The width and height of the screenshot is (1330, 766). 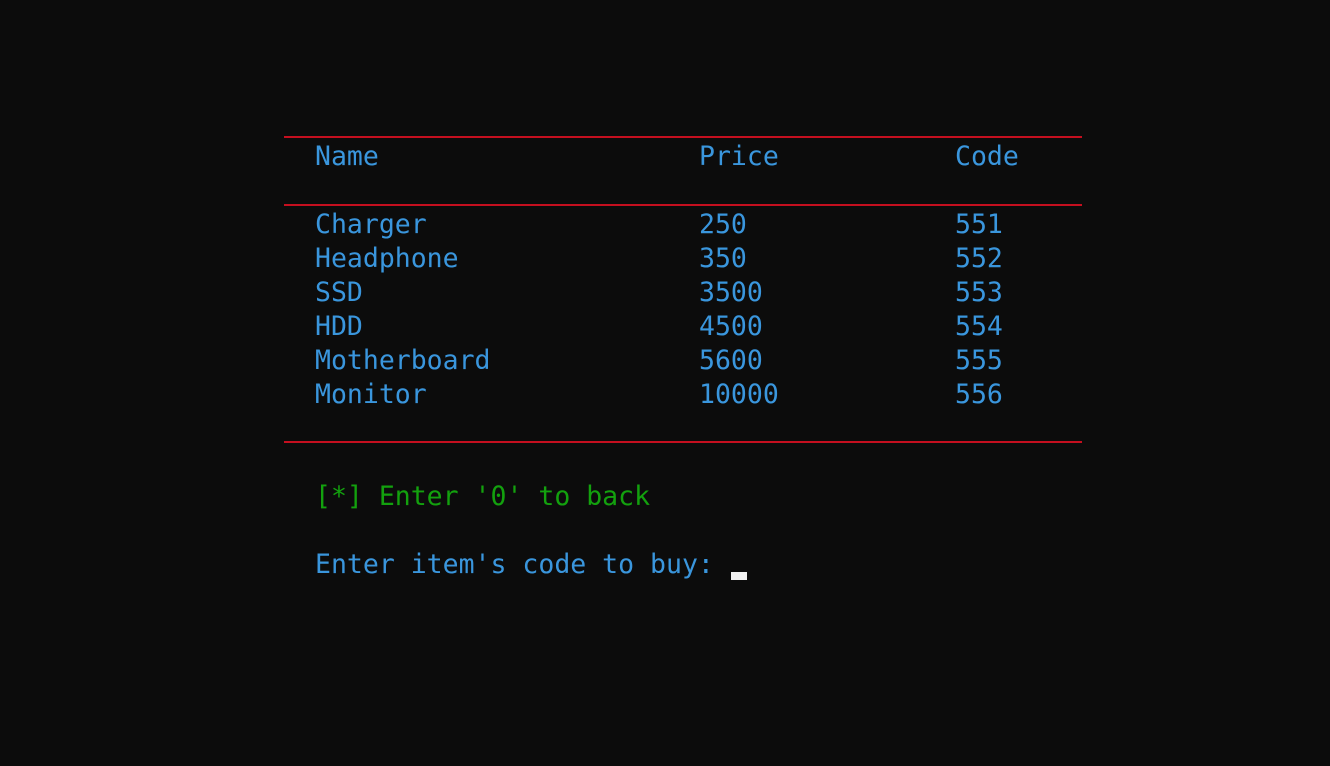 I want to click on header-code: Code, so click(x=987, y=156).